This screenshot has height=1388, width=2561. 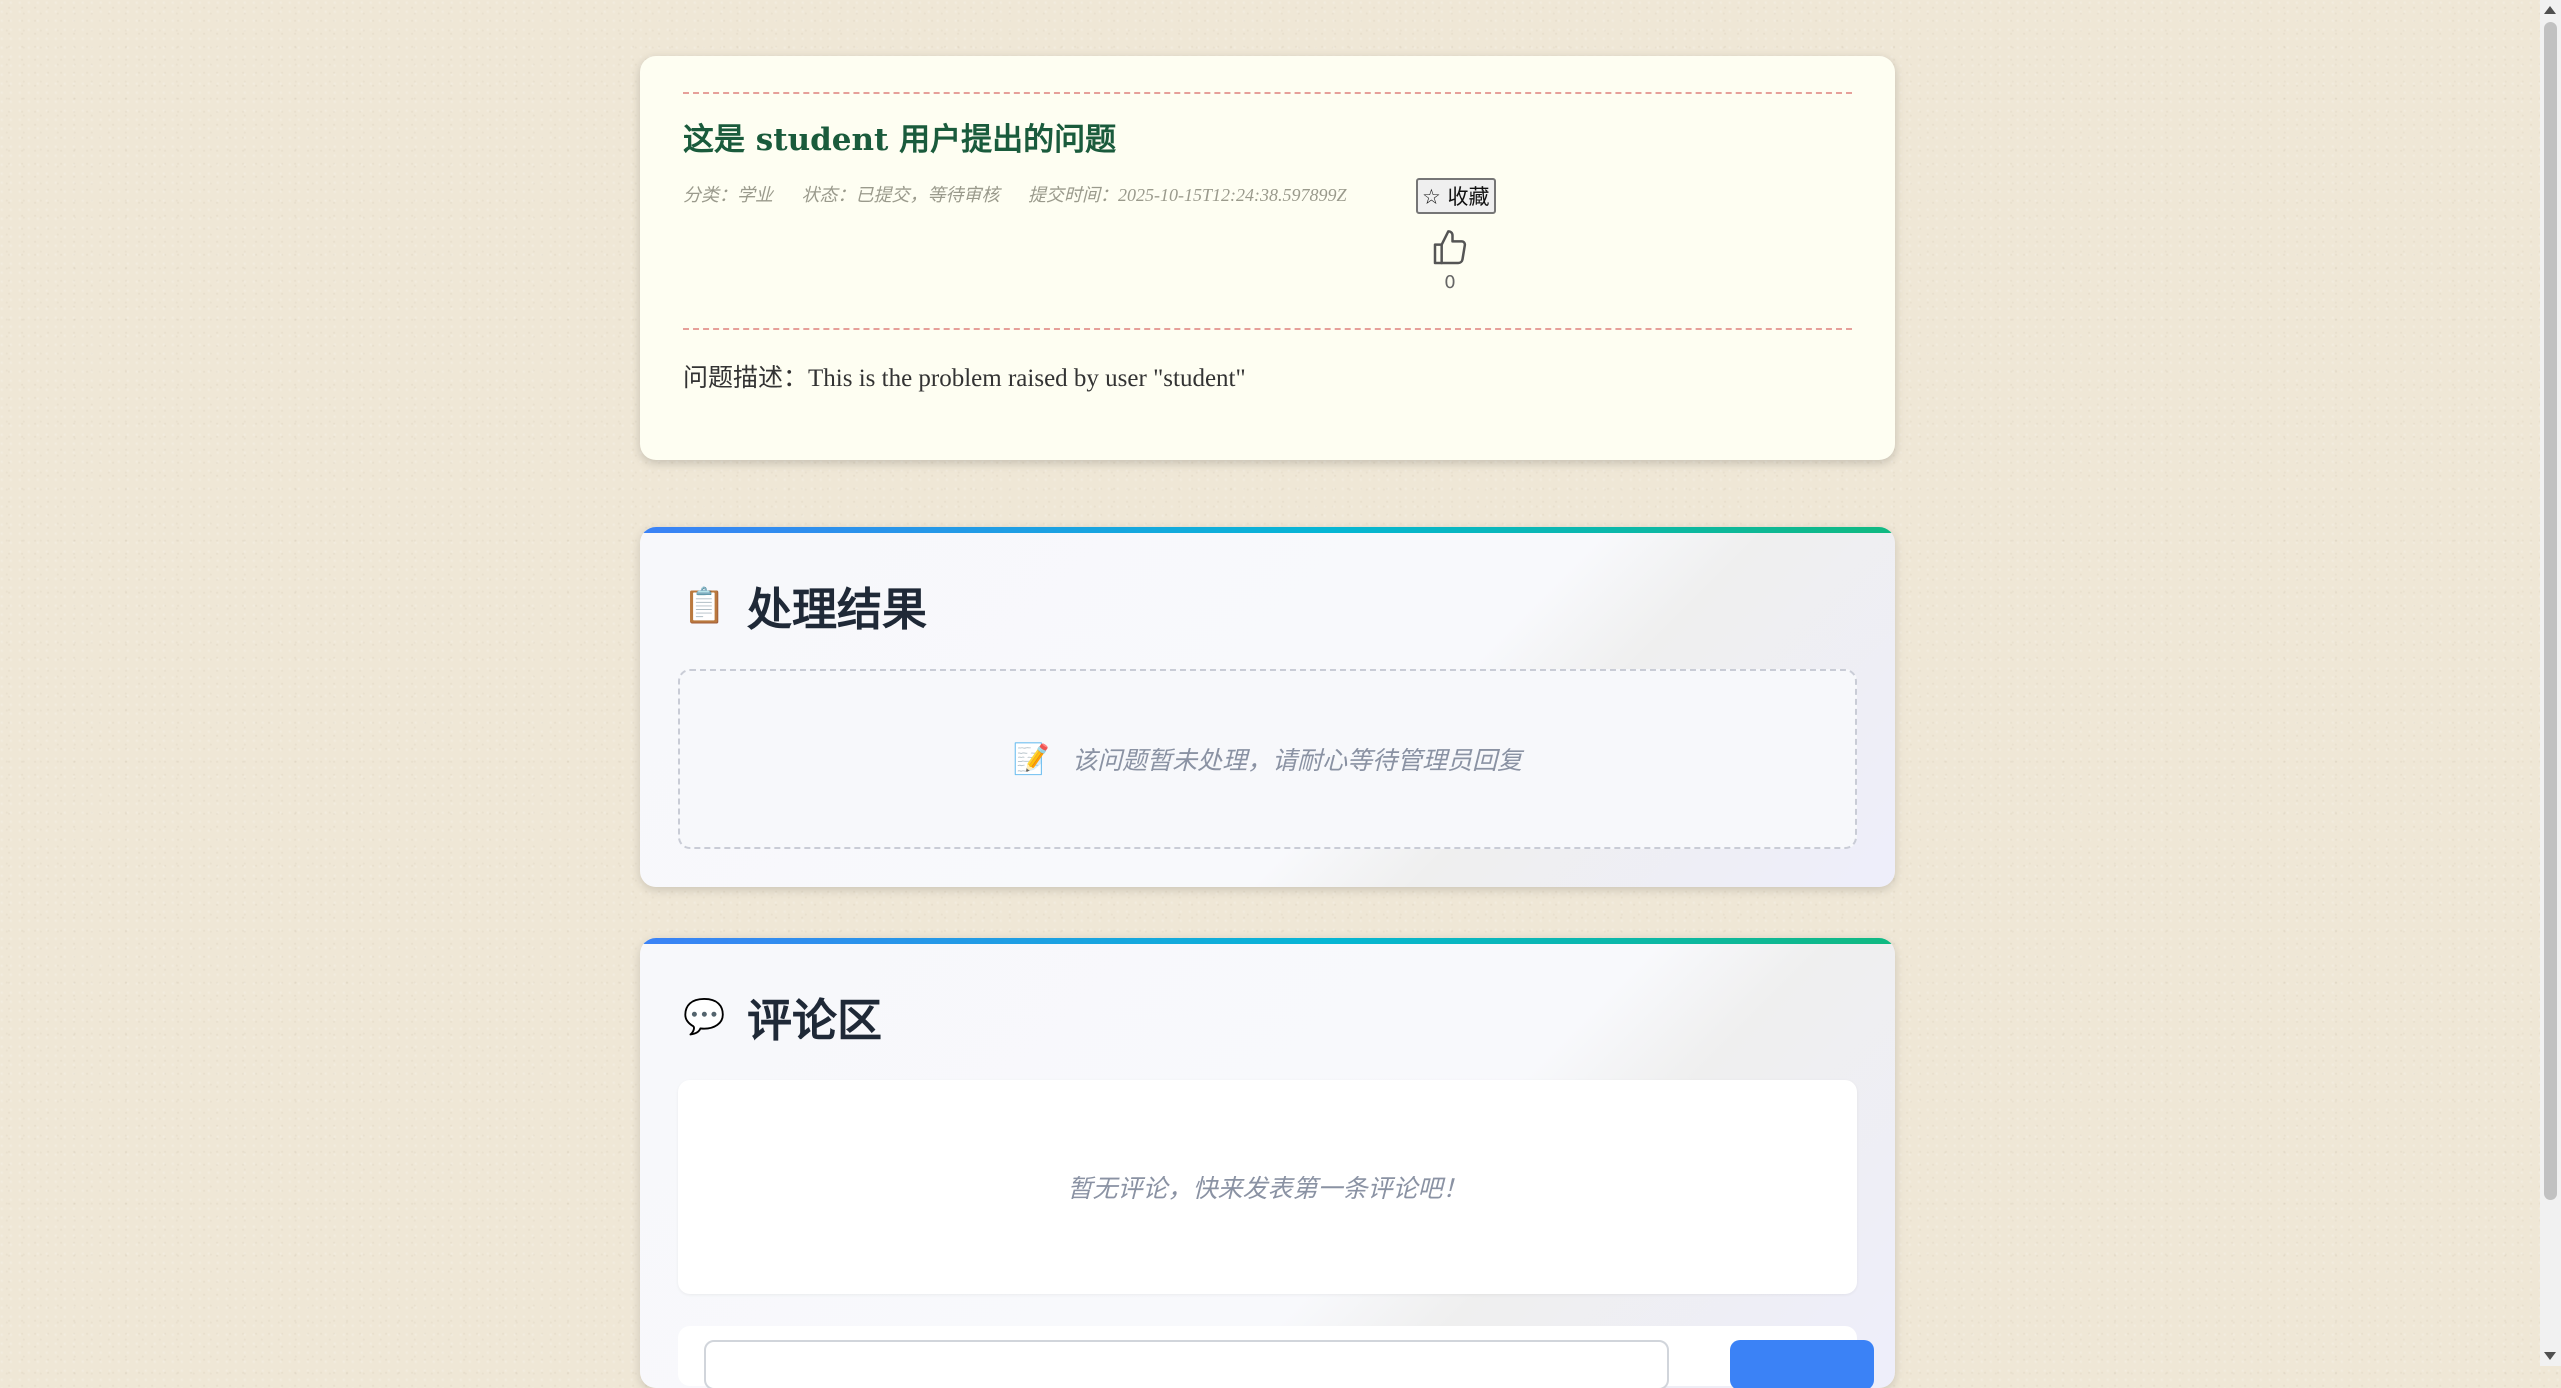 What do you see at coordinates (1187, 195) in the screenshot?
I see `question-submit-time: 提交时间：2025-10-15T12:24:38.597899Z` at bounding box center [1187, 195].